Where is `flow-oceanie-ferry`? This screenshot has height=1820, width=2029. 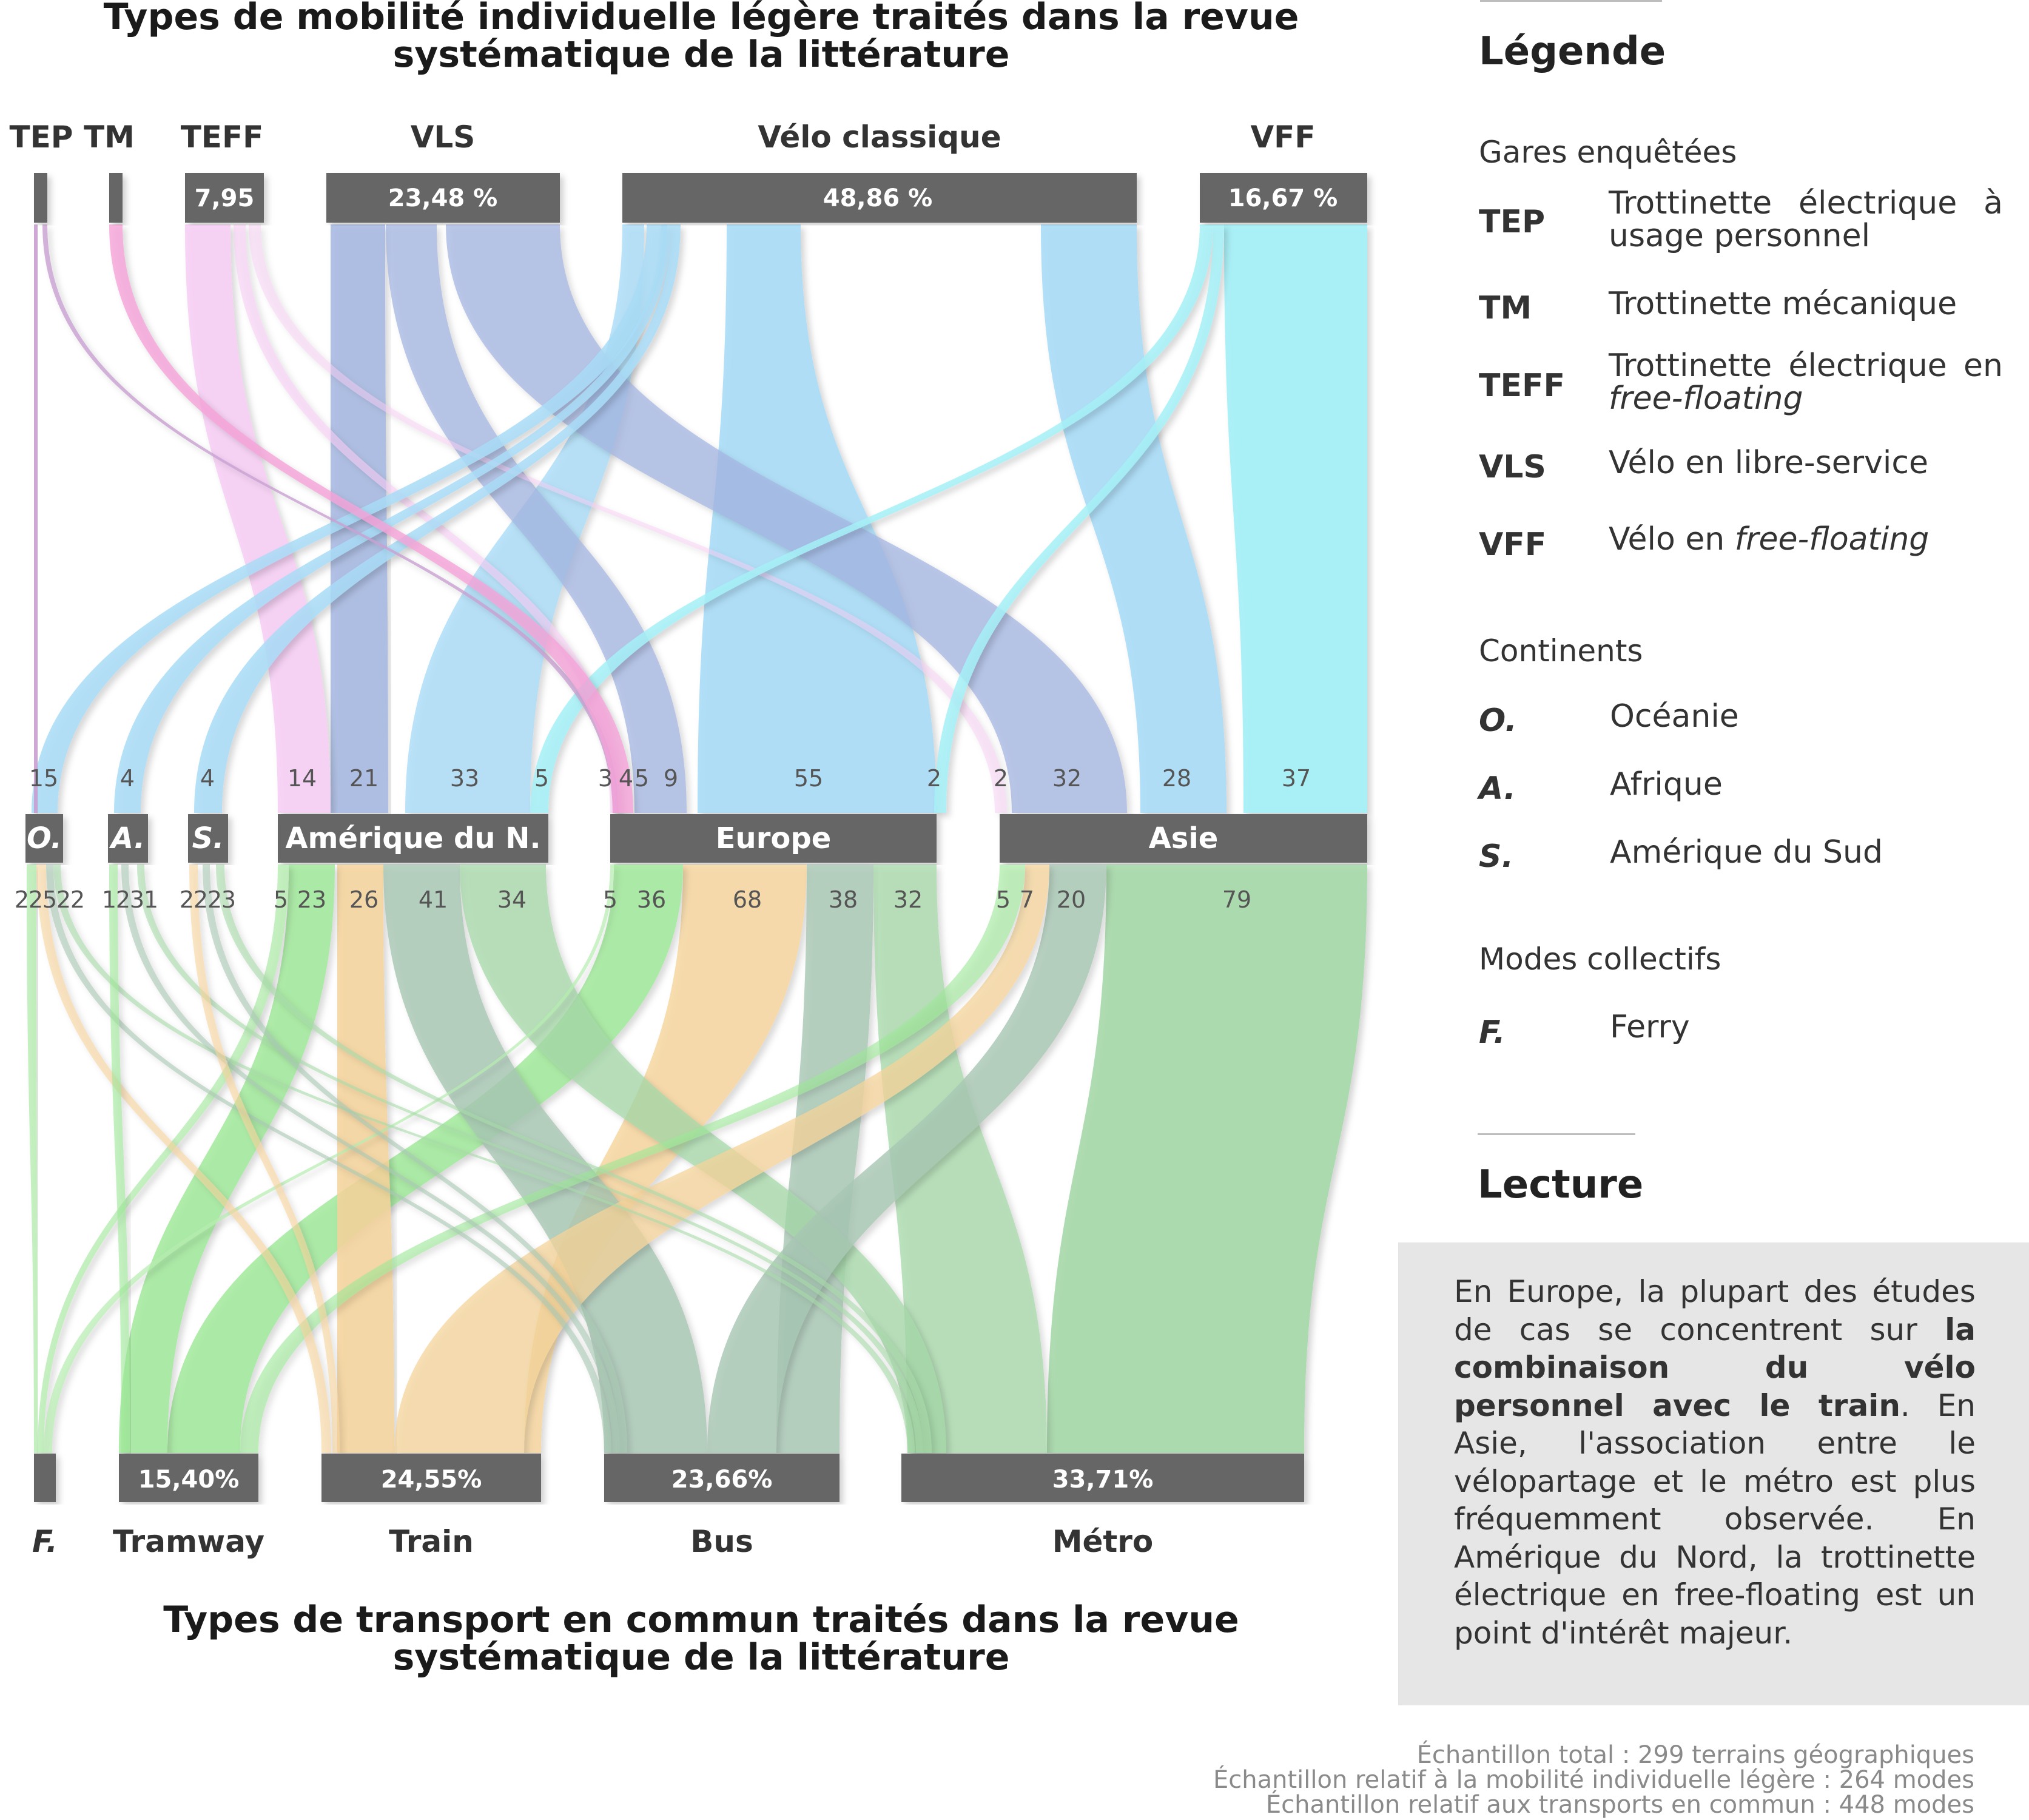
flow-oceanie-ferry is located at coordinates (32, 1158).